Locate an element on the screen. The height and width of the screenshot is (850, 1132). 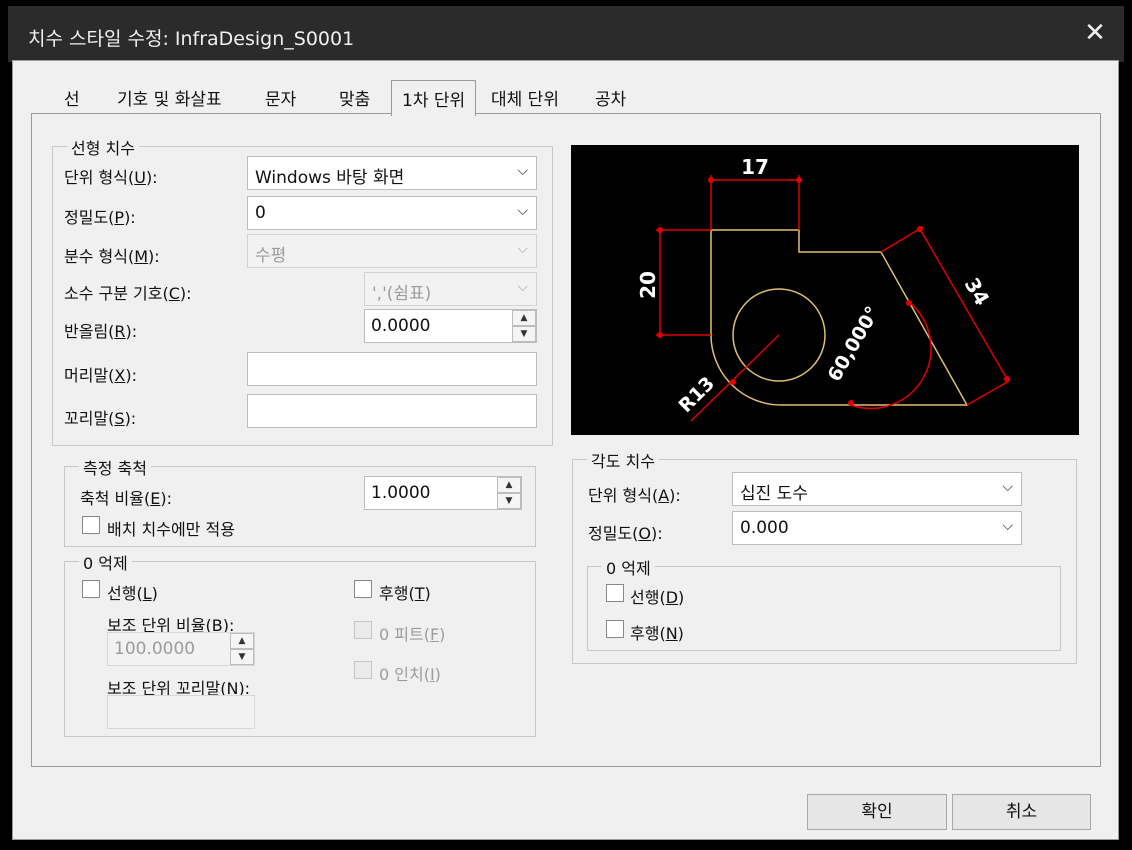
fraction-format-label: 분수 형식(M): is located at coordinates (112, 256).